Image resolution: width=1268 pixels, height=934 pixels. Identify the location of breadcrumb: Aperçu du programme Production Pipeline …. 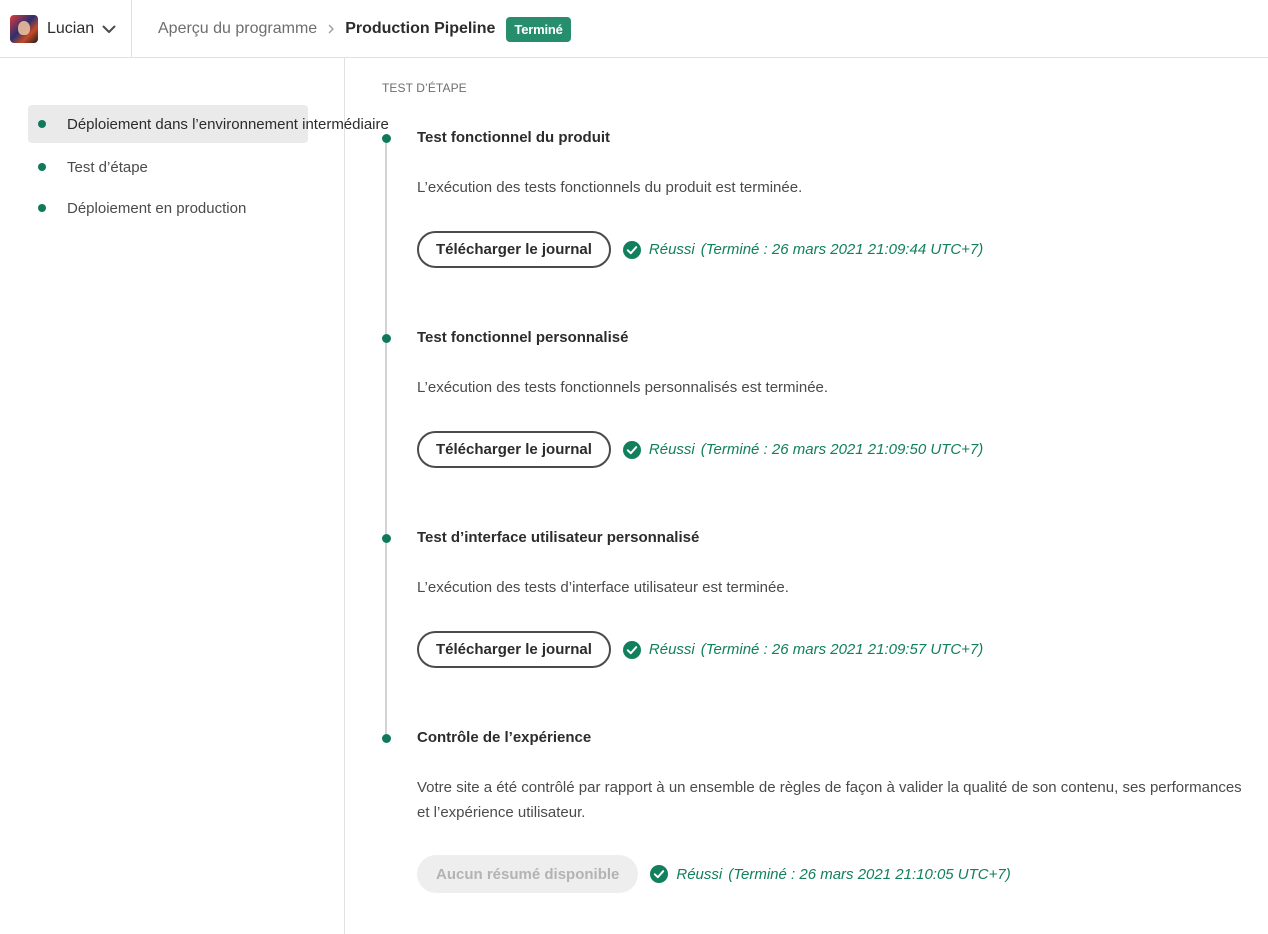
(364, 29).